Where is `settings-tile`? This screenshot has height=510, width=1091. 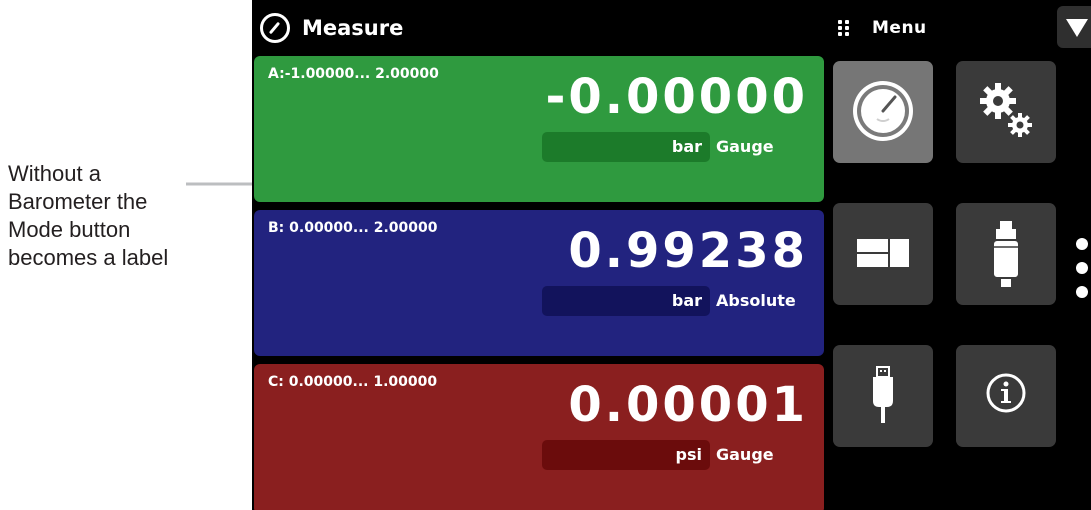 settings-tile is located at coordinates (1006, 112).